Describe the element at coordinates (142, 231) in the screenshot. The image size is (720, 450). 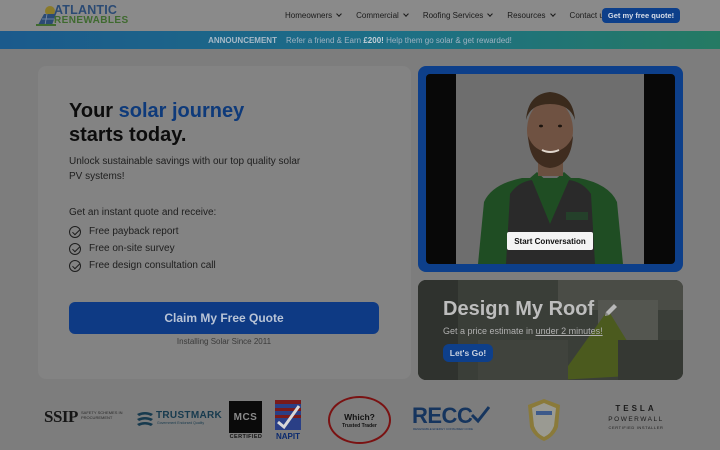
I see `list-item: Free payback report` at that location.